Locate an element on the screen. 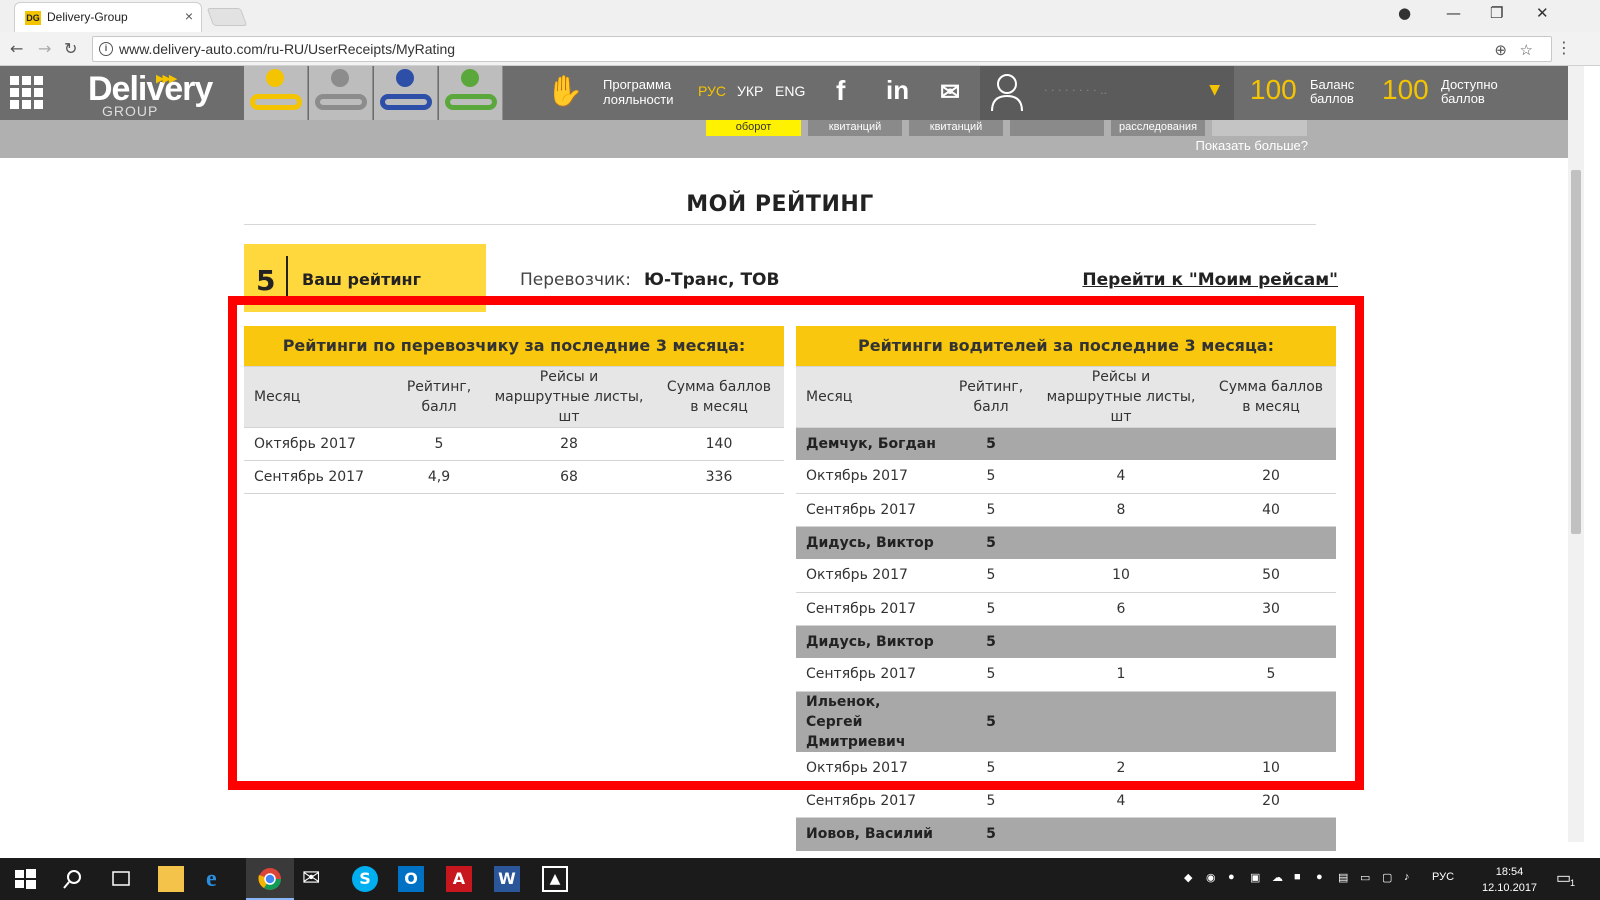  lang-ua: УКР is located at coordinates (750, 91).